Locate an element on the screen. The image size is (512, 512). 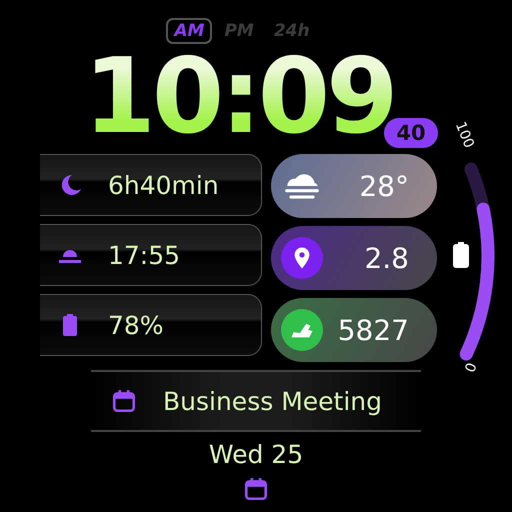
event-title: Business Meeting is located at coordinates (272, 401).